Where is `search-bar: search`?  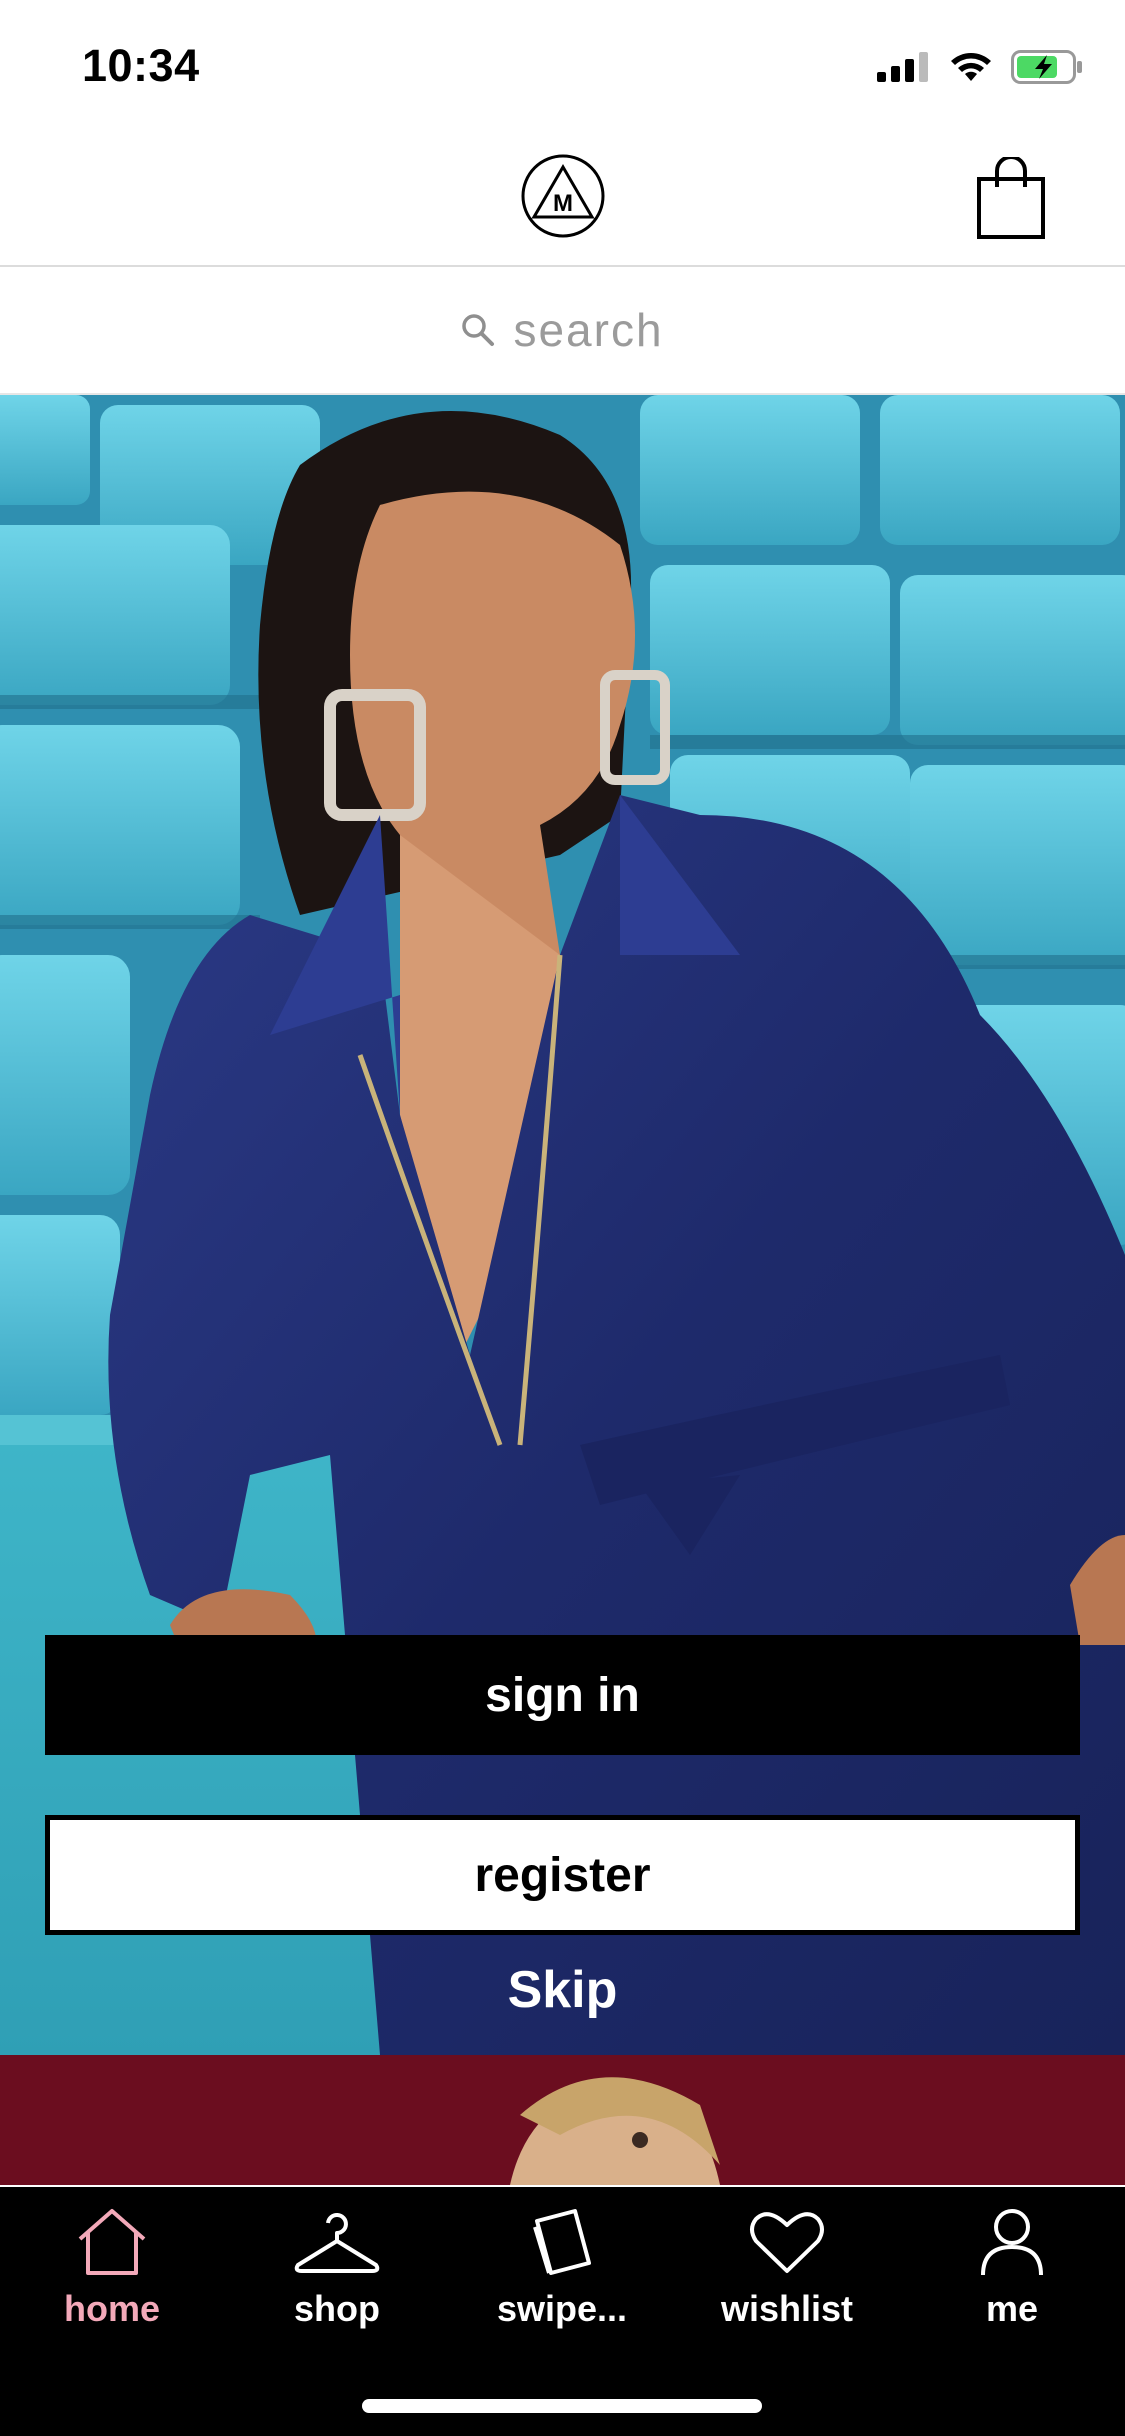 search-bar: search is located at coordinates (562, 331).